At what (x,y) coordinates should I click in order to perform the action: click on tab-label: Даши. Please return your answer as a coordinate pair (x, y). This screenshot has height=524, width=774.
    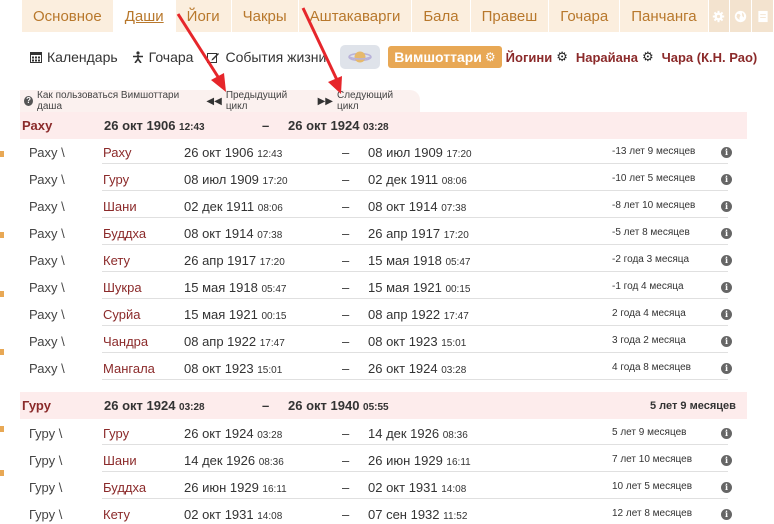
    Looking at the image, I should click on (144, 16).